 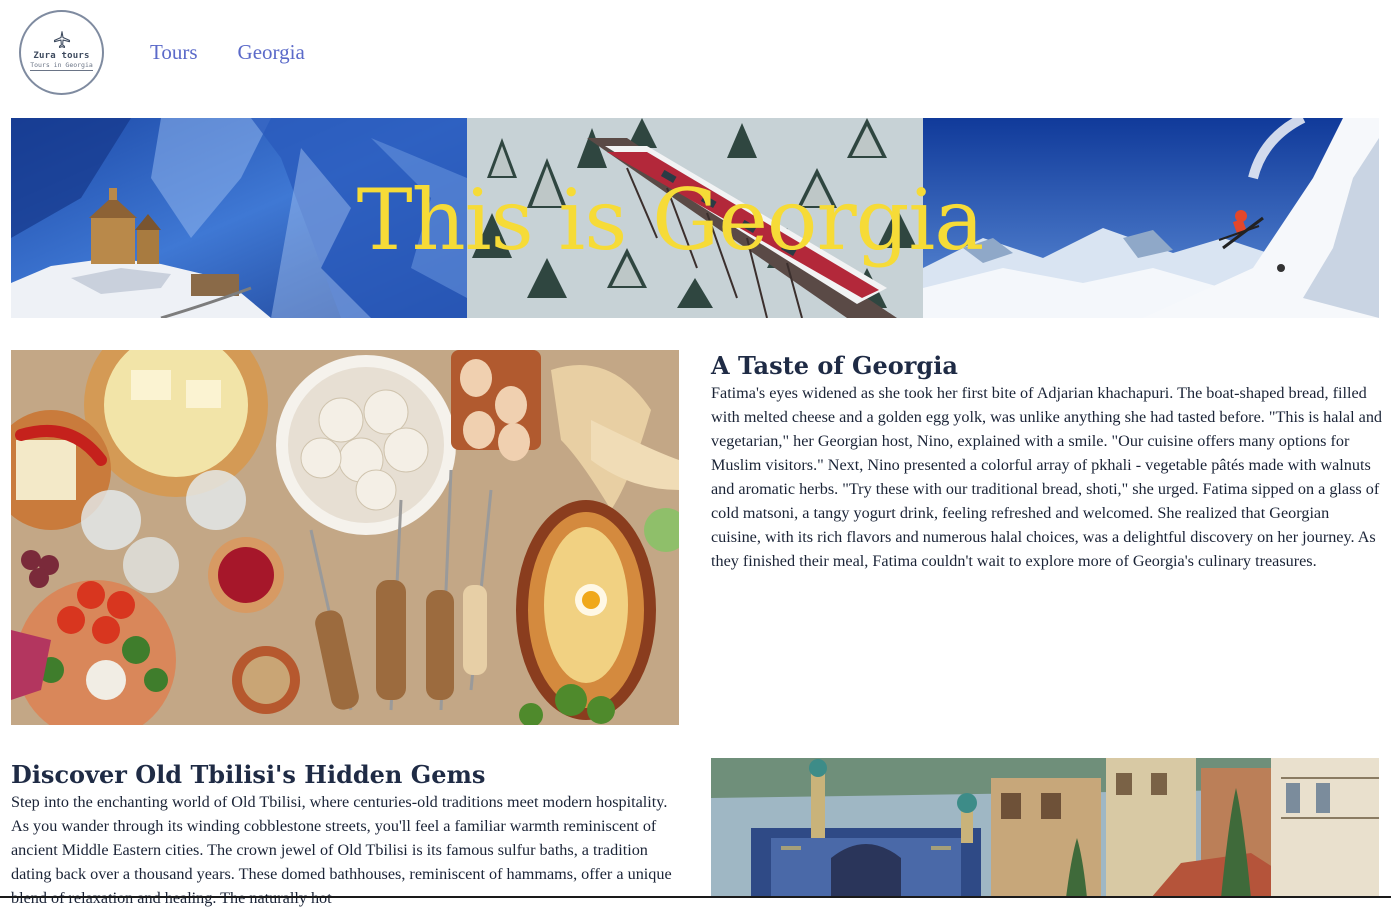 What do you see at coordinates (1045, 828) in the screenshot?
I see `old-tbilisi-bathhouse-image` at bounding box center [1045, 828].